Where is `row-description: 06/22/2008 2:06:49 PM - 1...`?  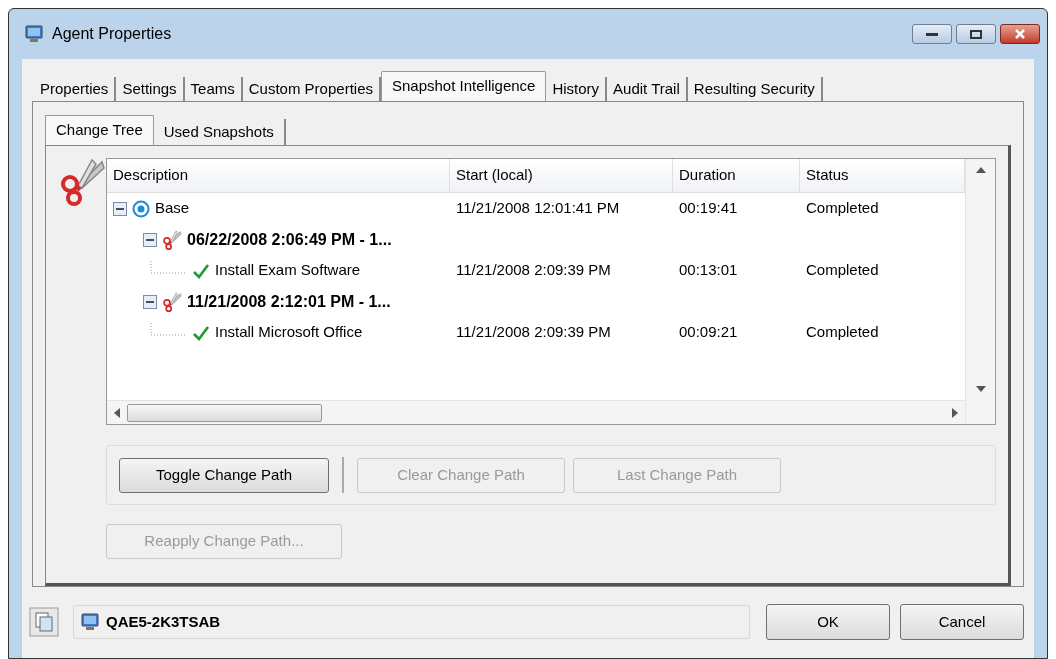 row-description: 06/22/2008 2:06:49 PM - 1... is located at coordinates (289, 239).